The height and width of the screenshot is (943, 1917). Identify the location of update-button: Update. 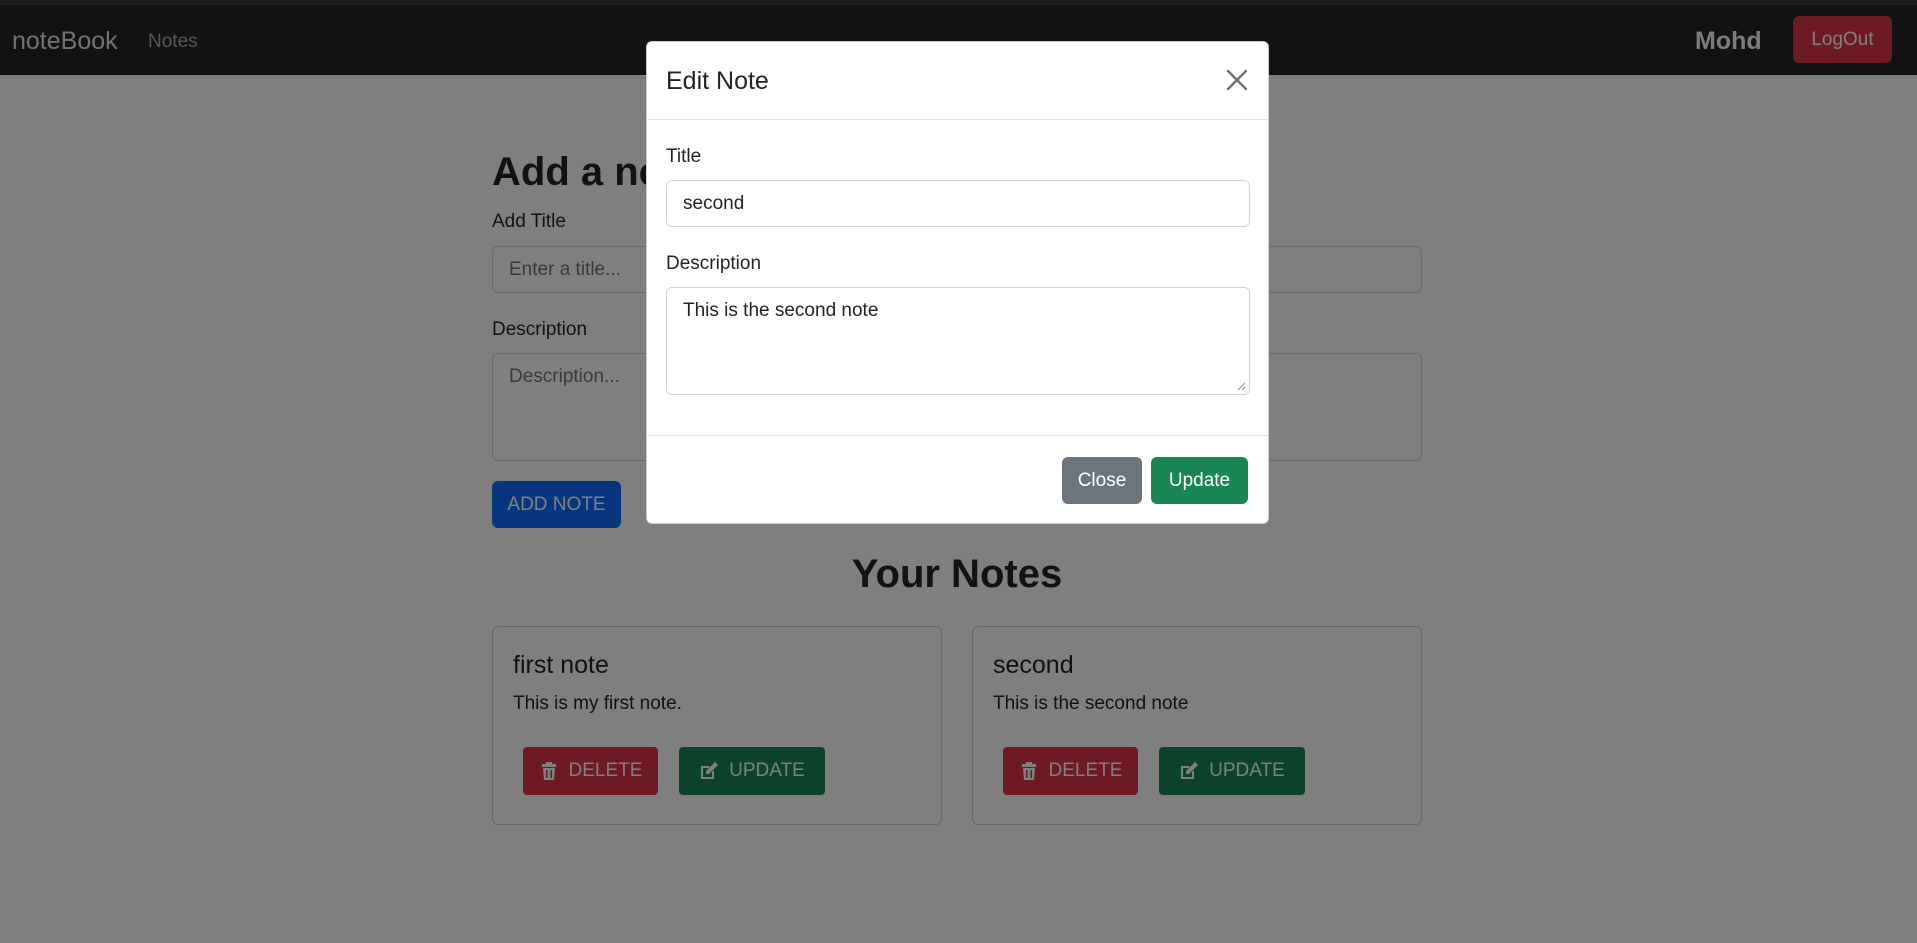
(1199, 480).